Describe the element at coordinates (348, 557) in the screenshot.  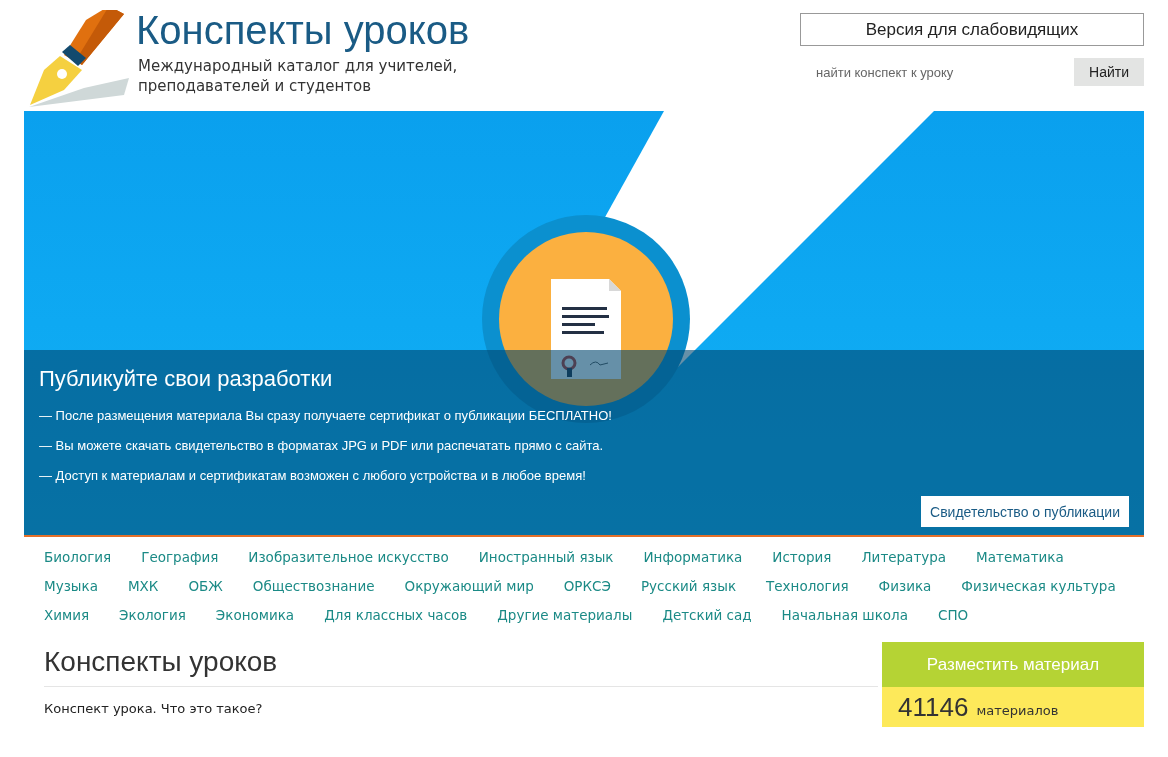
I see `subject-link: Изобразительное искусство` at that location.